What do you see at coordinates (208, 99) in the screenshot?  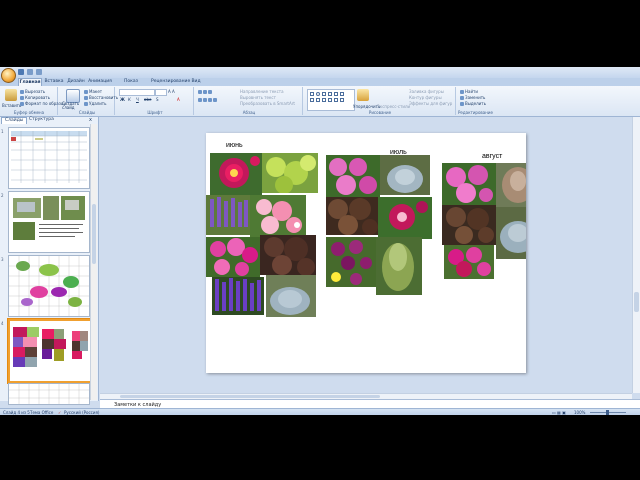 I see `align-buttons` at bounding box center [208, 99].